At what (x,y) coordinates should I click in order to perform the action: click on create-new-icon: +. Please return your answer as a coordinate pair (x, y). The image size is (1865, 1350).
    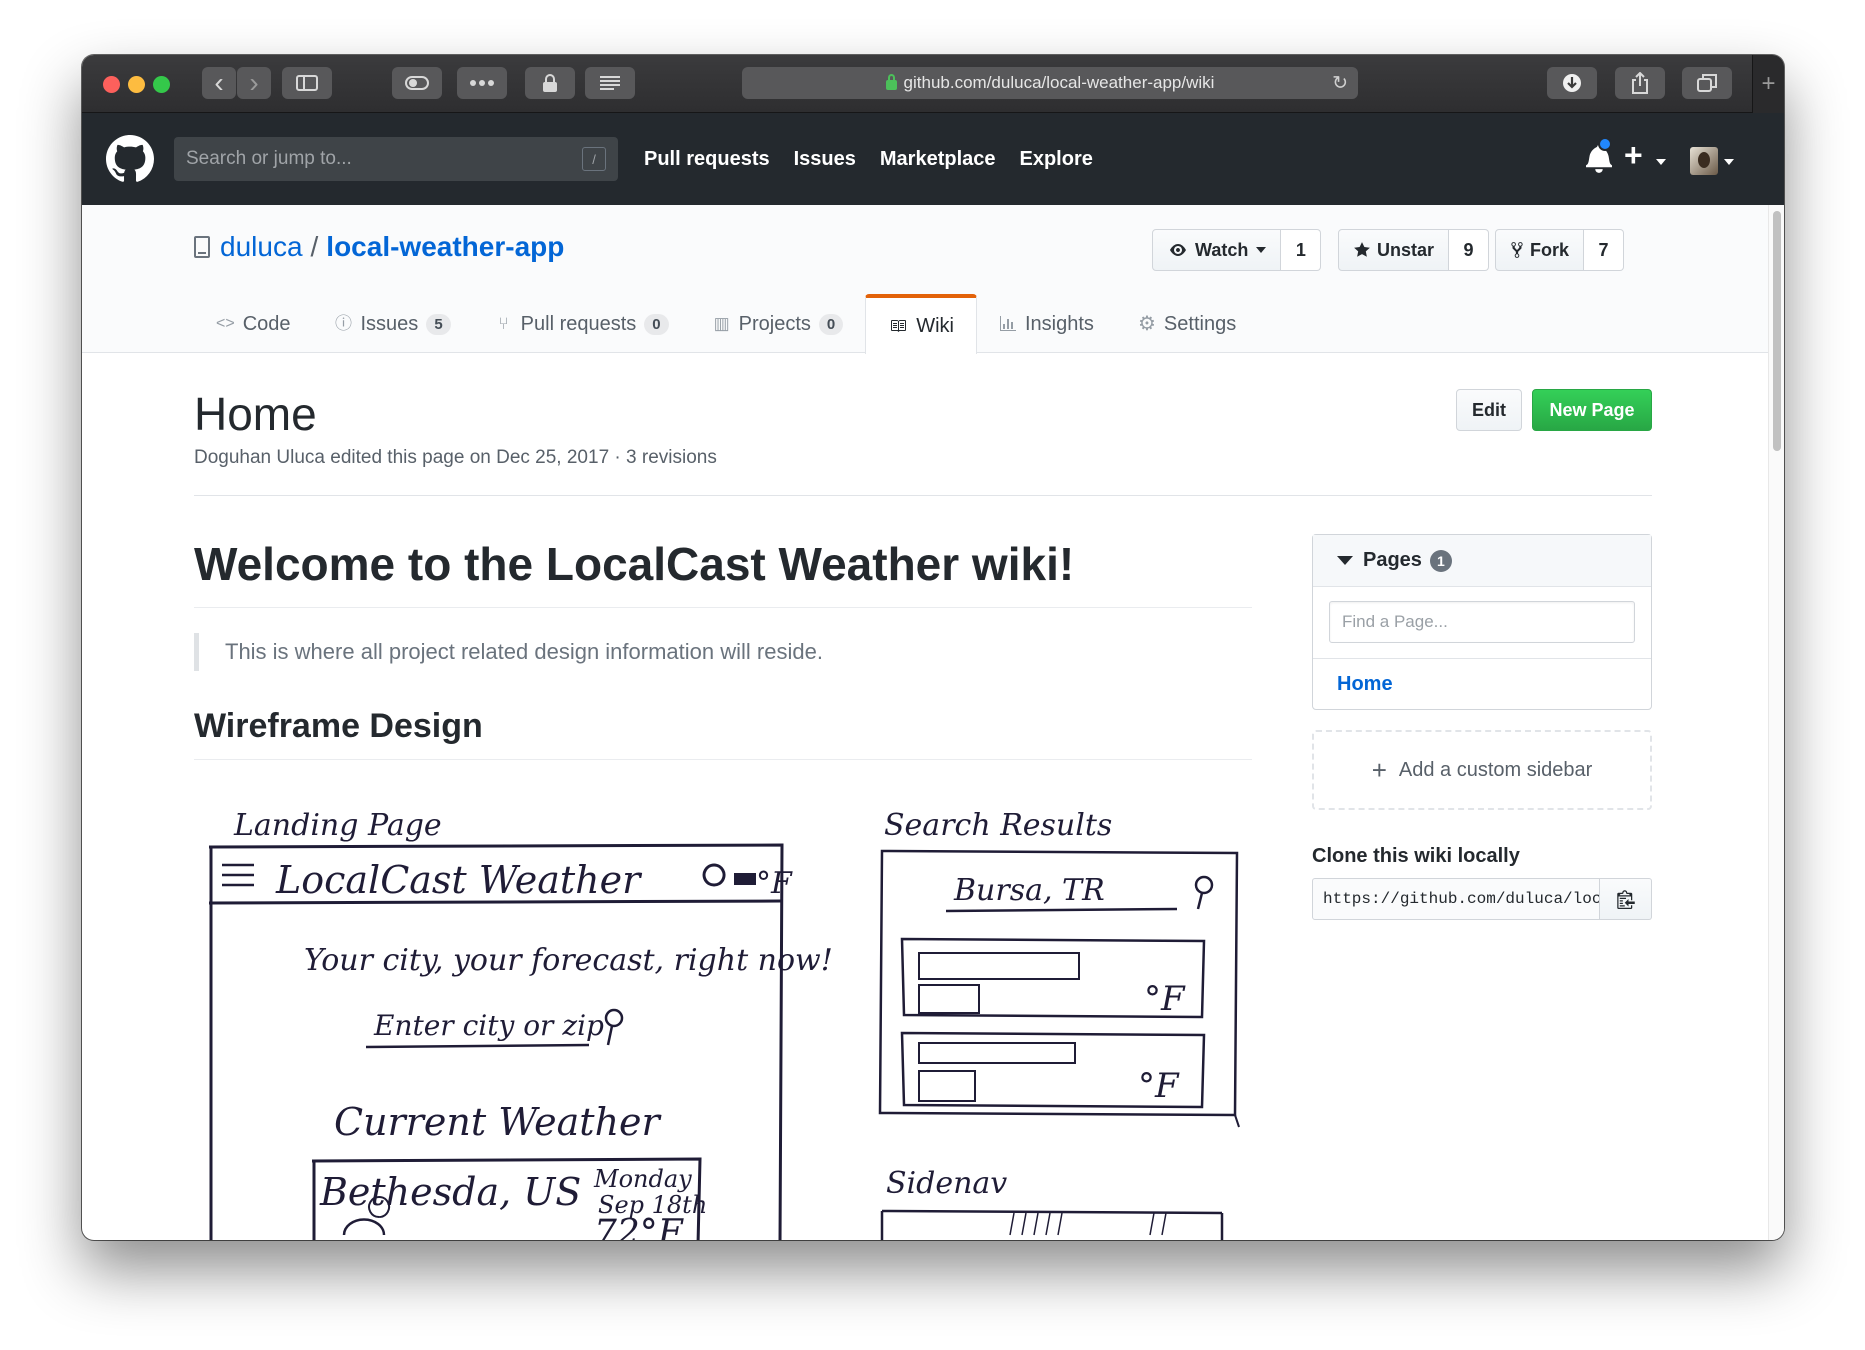
    Looking at the image, I should click on (1633, 155).